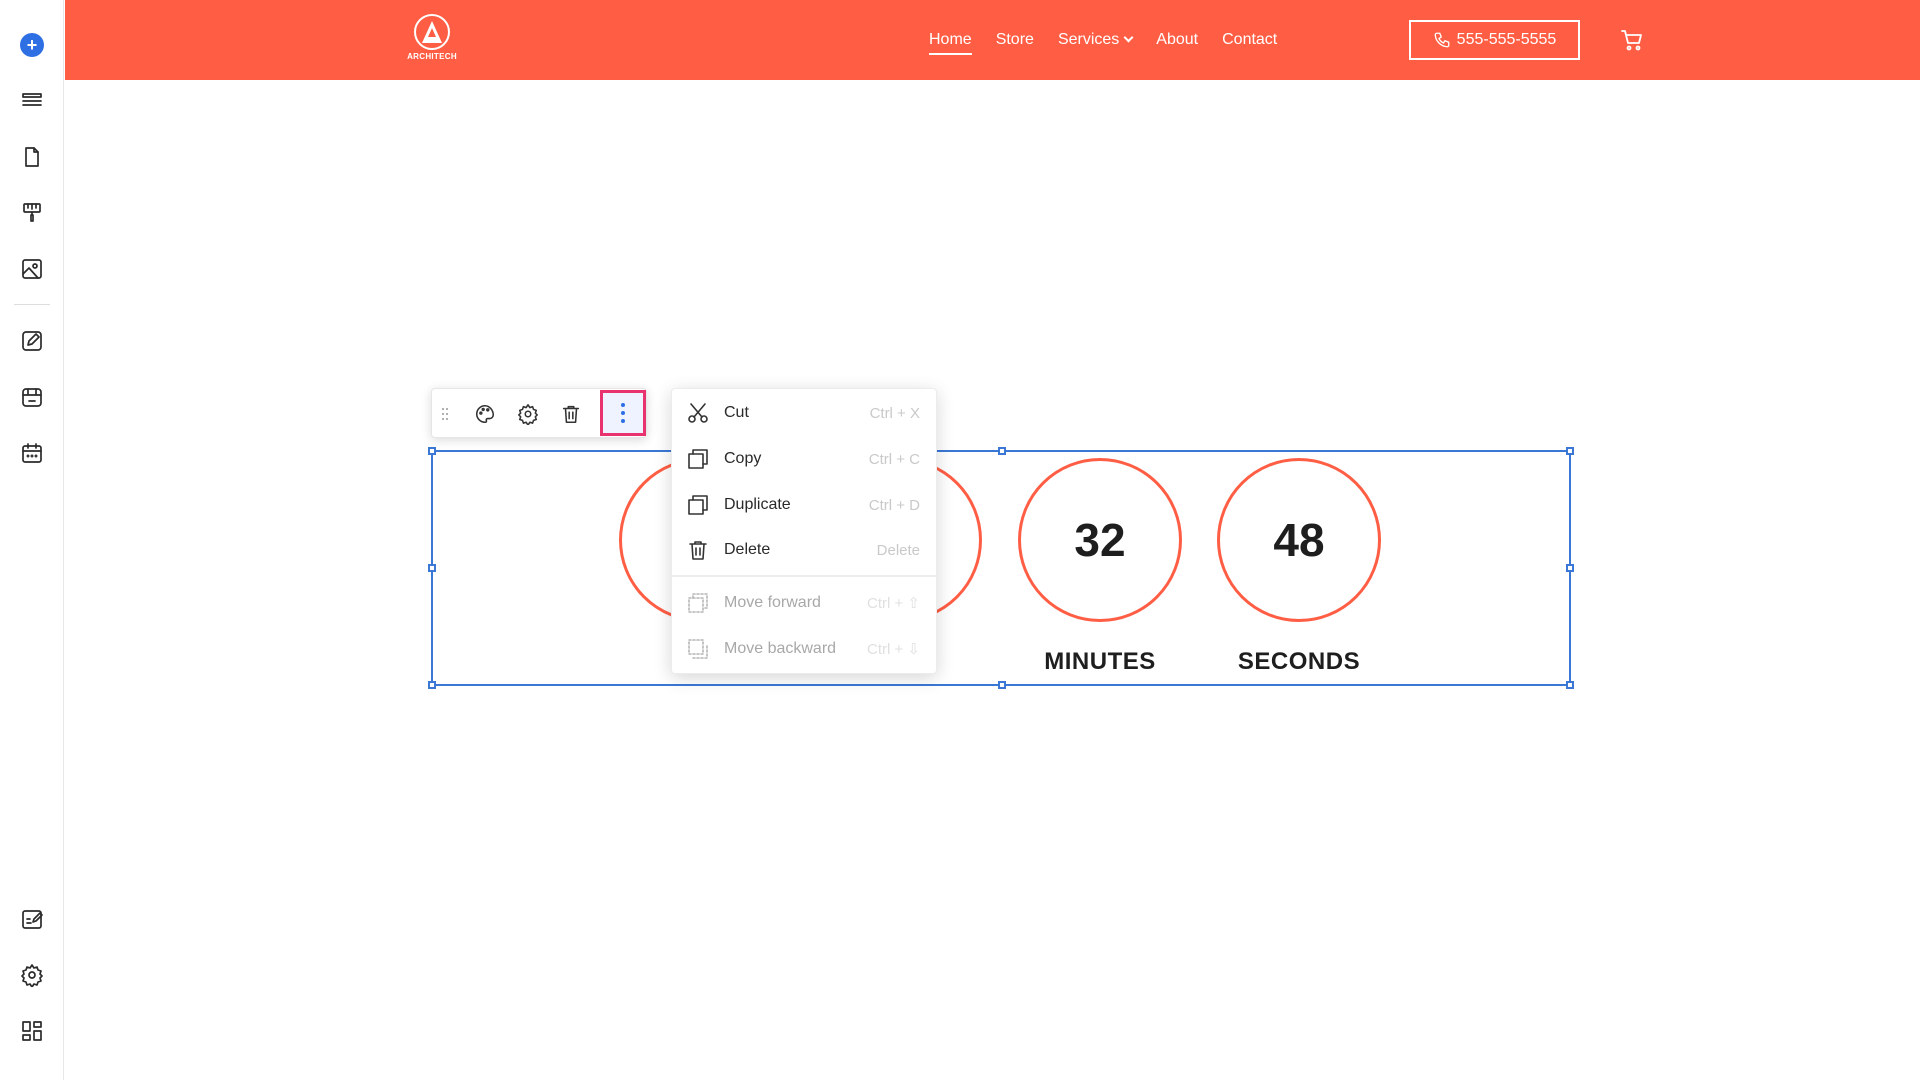 The image size is (1920, 1080). Describe the element at coordinates (1442, 40) in the screenshot. I see `phone-icon` at that location.